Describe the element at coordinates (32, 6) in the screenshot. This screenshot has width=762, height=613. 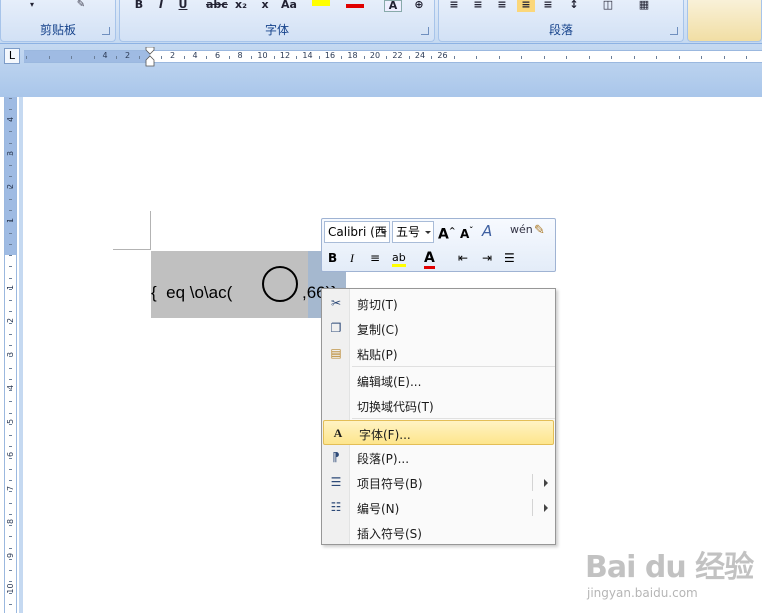
I see `paste-dropdown-icon: ▾` at that location.